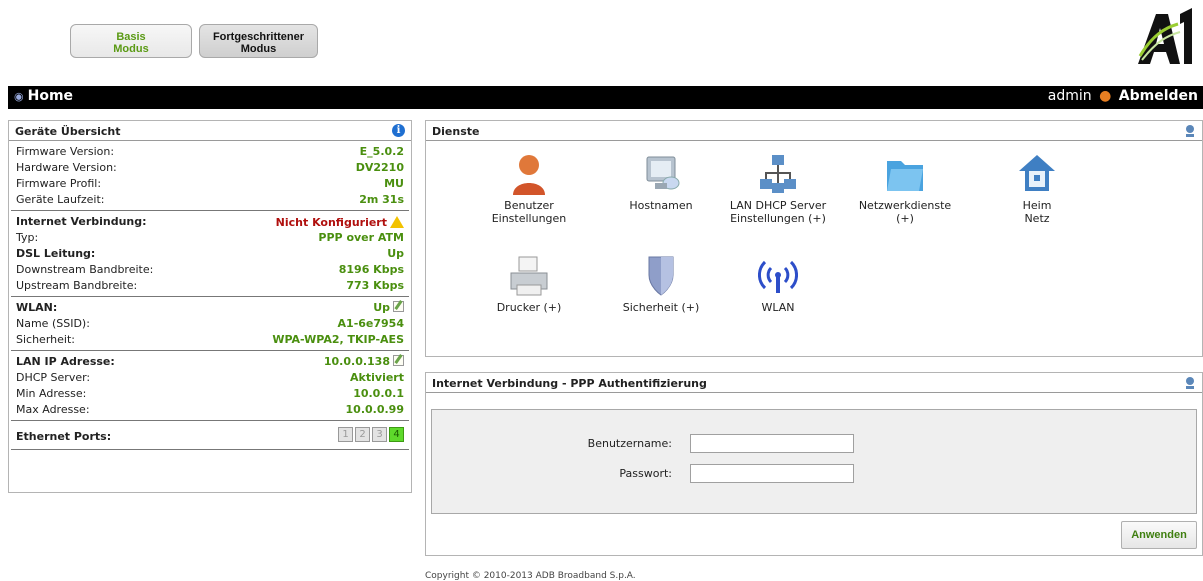 The width and height of the screenshot is (1203, 581). What do you see at coordinates (375, 285) in the screenshot?
I see `row-value: 773 Kbps` at bounding box center [375, 285].